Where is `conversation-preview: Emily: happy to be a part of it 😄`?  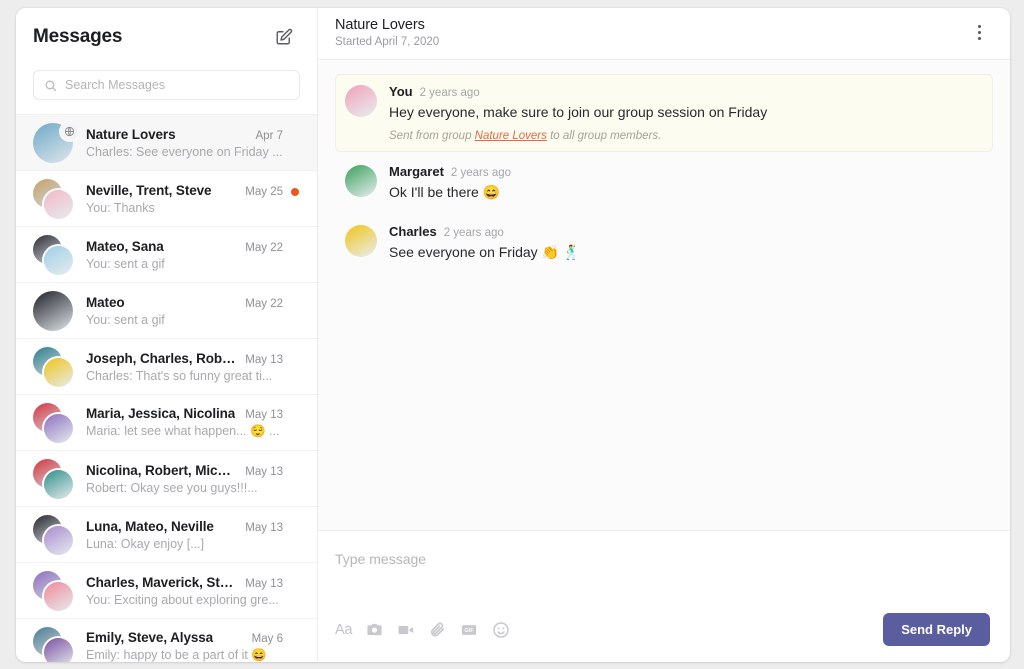 conversation-preview: Emily: happy to be a part of it 😄 is located at coordinates (176, 655).